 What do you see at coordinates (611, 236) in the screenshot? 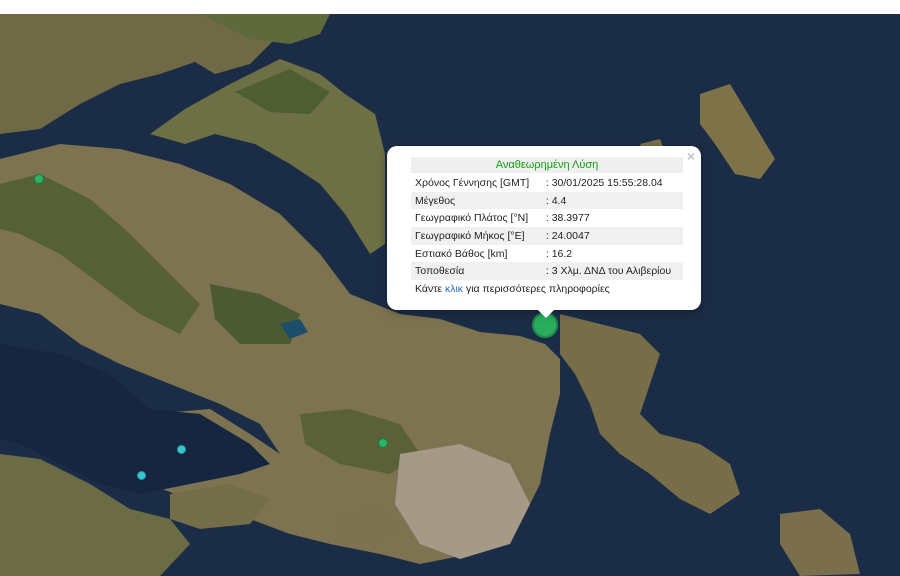
I see `row-value: : 24.0047` at bounding box center [611, 236].